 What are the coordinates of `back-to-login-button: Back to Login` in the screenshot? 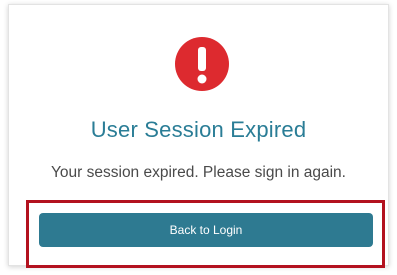 It's located at (206, 230).